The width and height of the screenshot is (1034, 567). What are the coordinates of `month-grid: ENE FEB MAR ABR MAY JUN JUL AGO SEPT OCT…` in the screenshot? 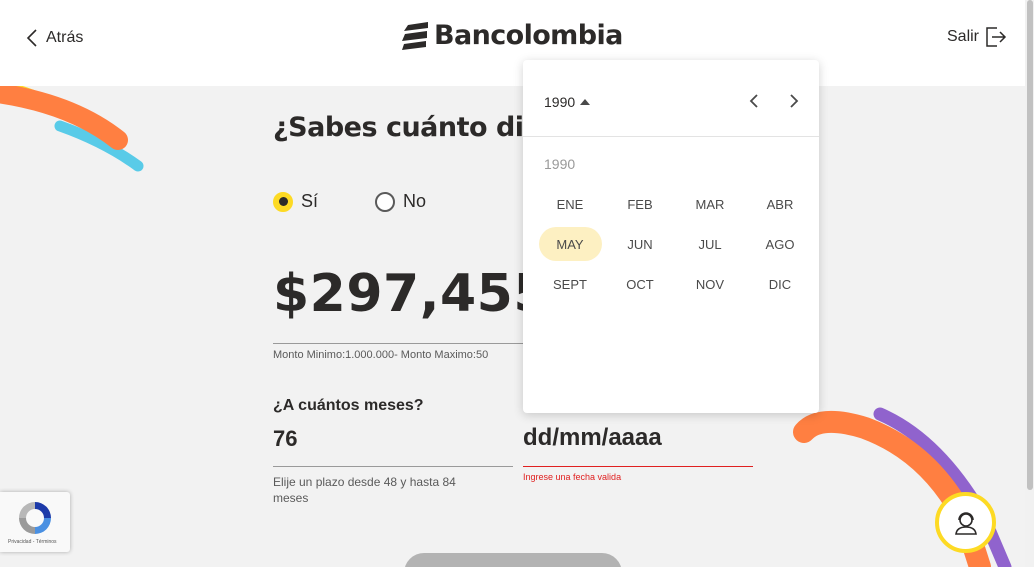 It's located at (675, 244).